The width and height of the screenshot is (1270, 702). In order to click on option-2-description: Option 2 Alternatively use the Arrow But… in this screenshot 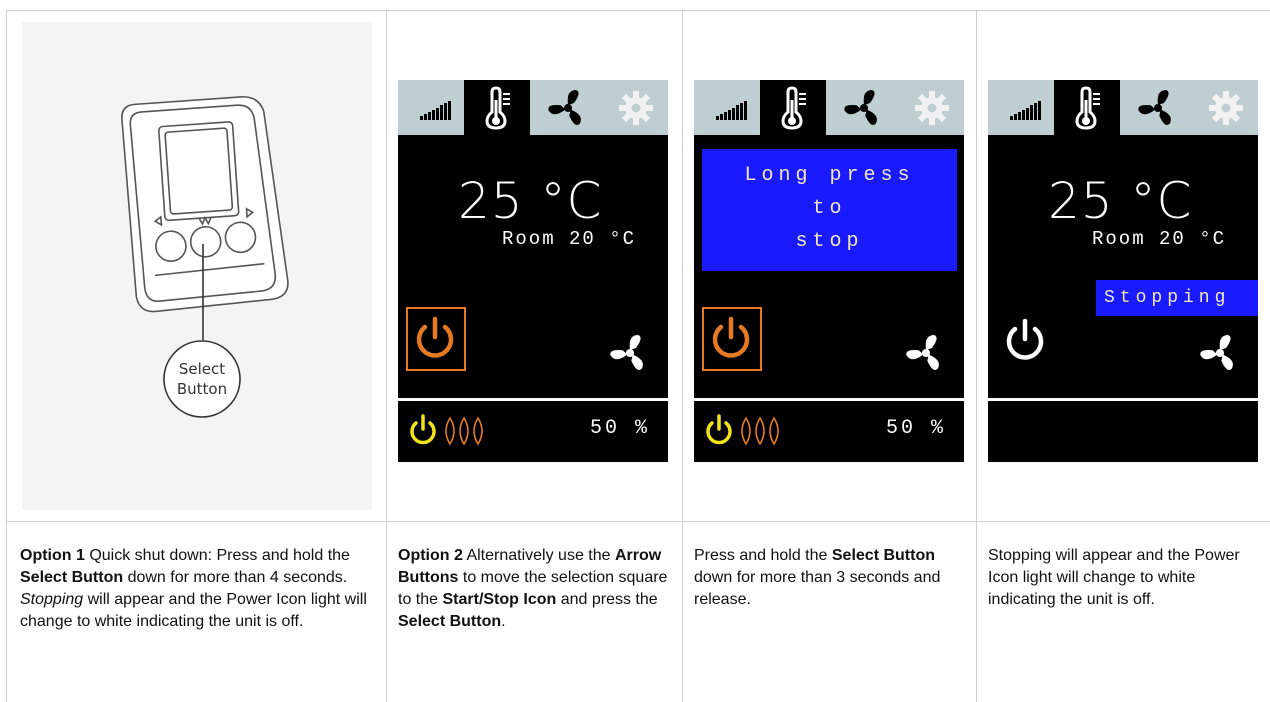, I will do `click(533, 588)`.